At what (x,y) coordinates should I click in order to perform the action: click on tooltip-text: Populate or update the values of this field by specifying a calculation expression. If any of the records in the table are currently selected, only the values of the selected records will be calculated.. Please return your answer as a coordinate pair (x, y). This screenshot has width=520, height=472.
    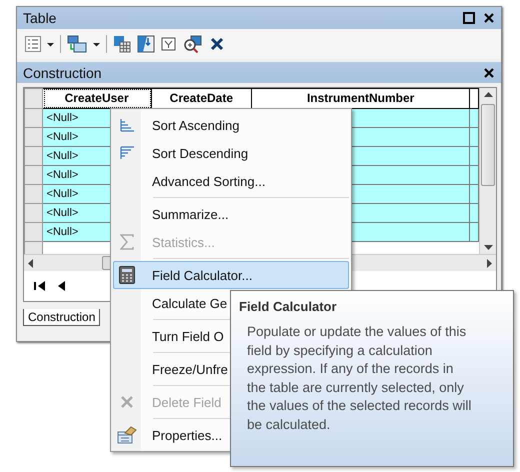
    Looking at the image, I should click on (359, 378).